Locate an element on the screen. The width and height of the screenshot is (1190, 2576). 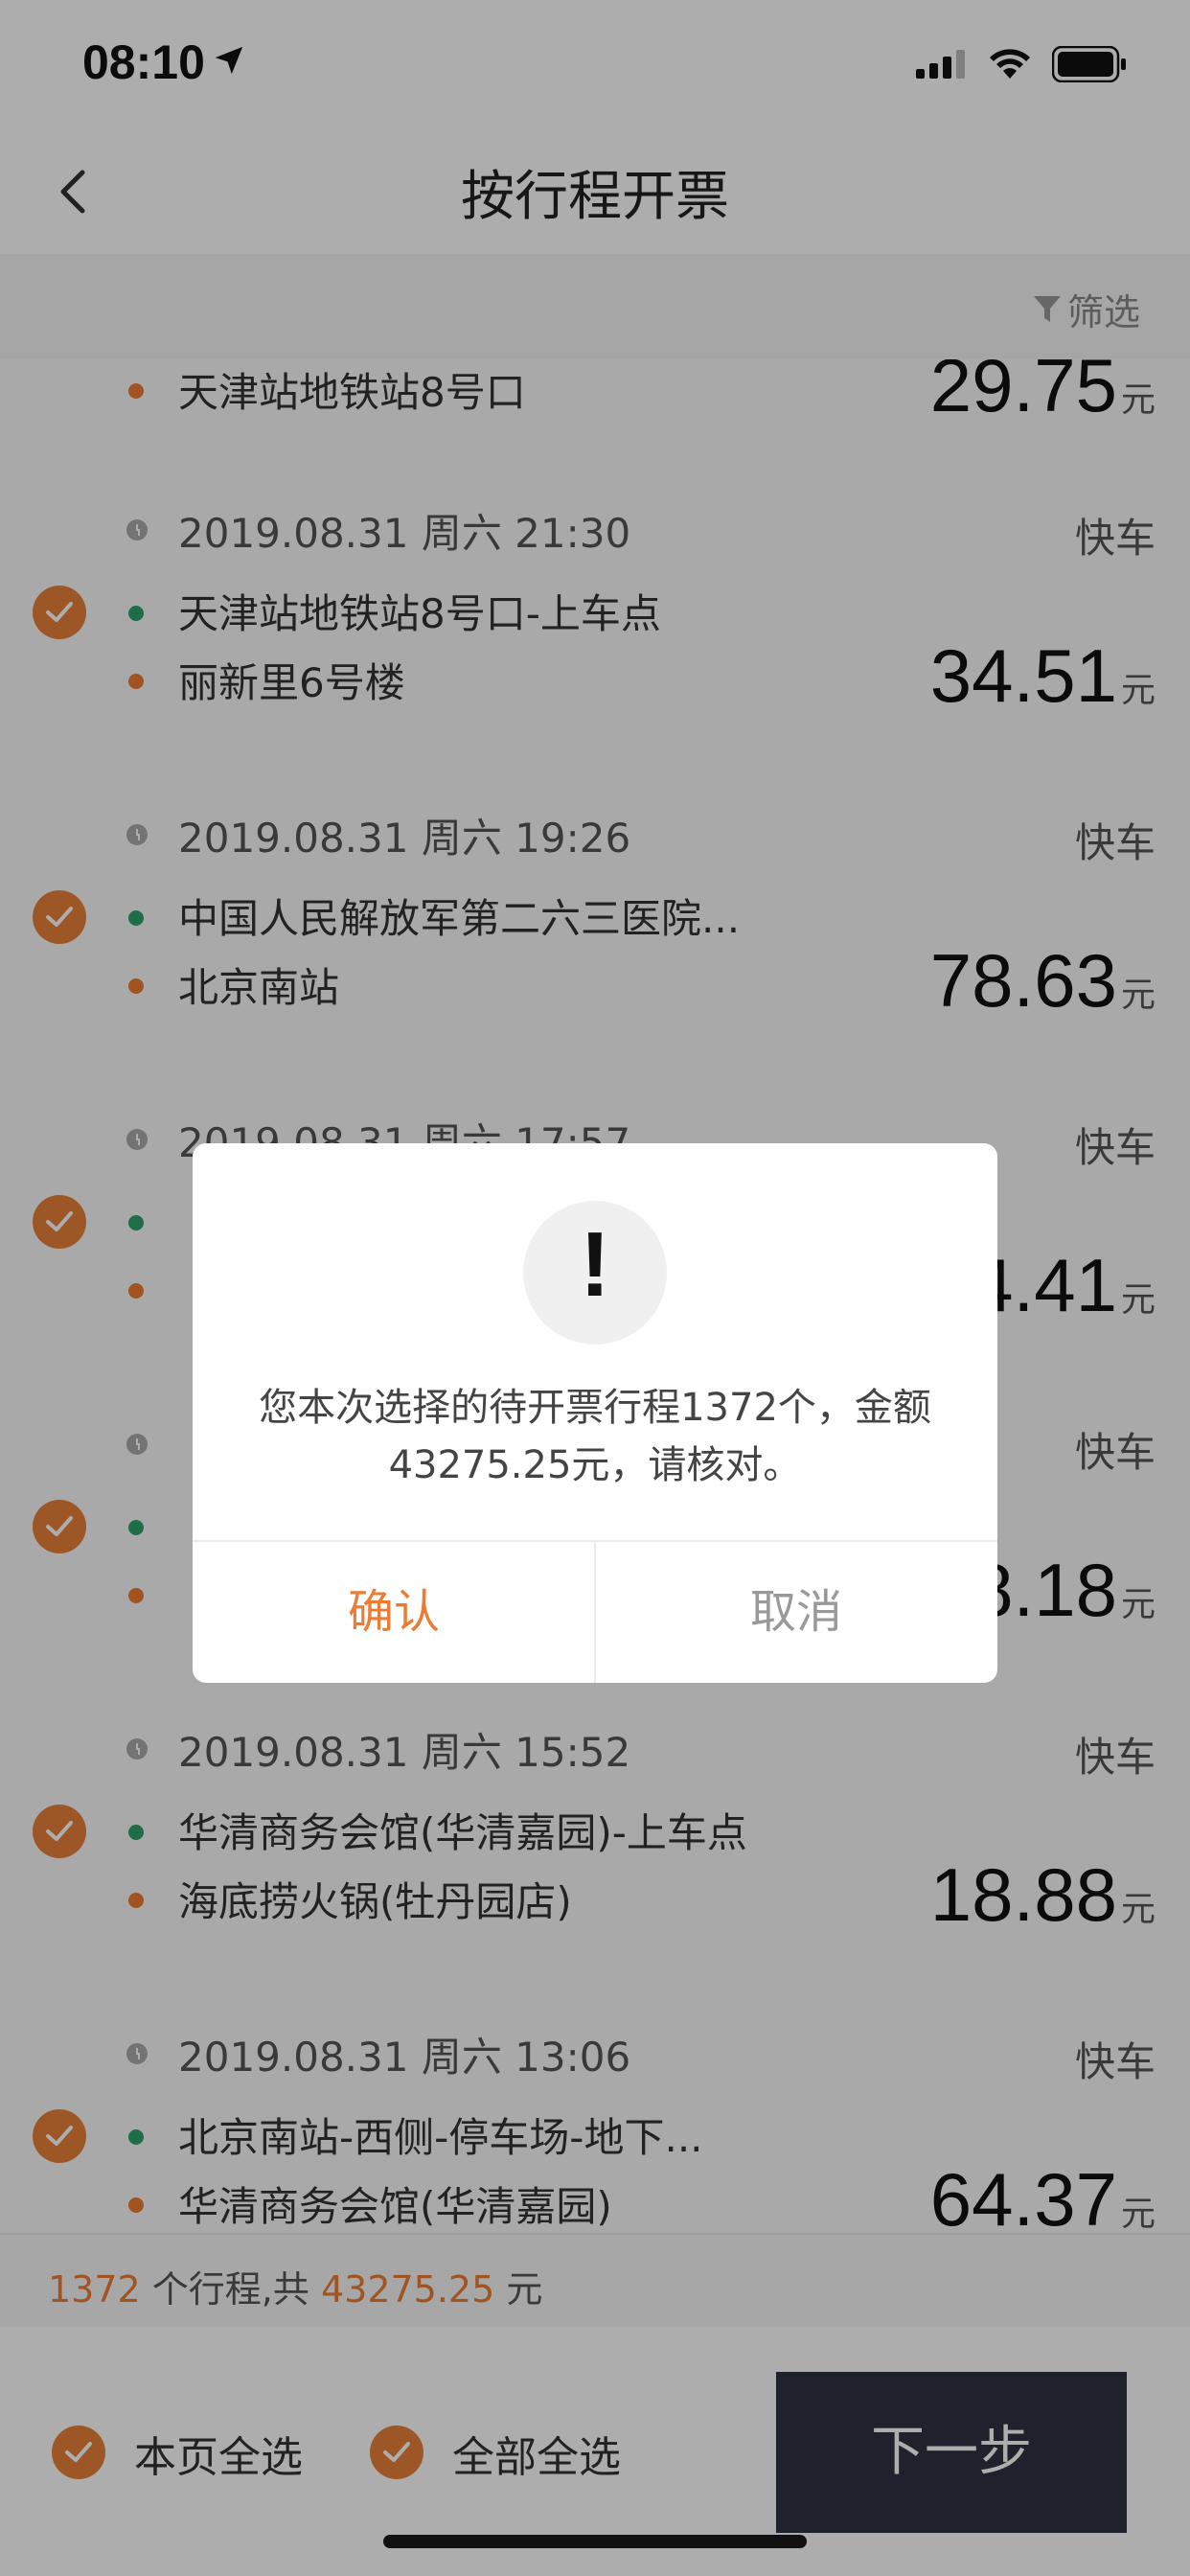
exclamation-glyph: ! is located at coordinates (595, 1264).